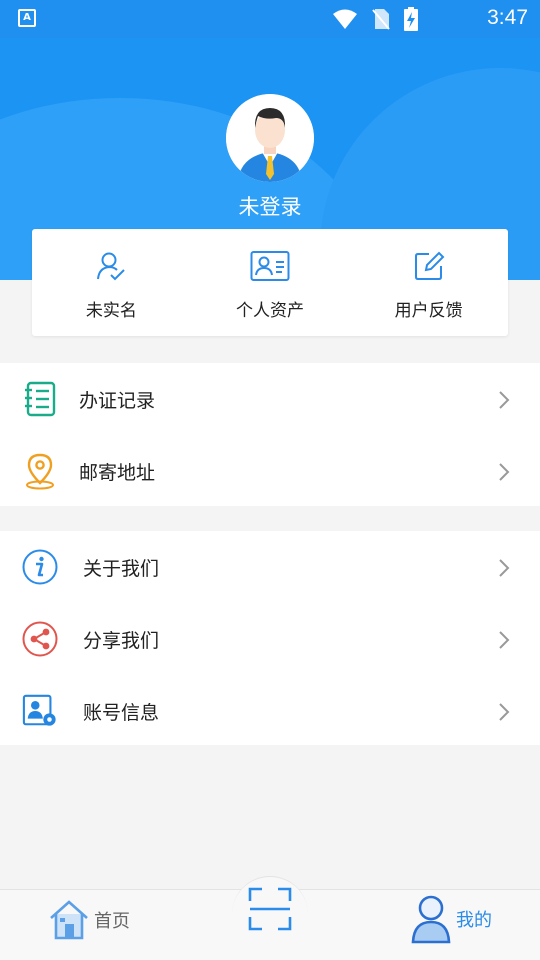  Describe the element at coordinates (270, 311) in the screenshot. I see `quick-action-label: 个人资产` at that location.